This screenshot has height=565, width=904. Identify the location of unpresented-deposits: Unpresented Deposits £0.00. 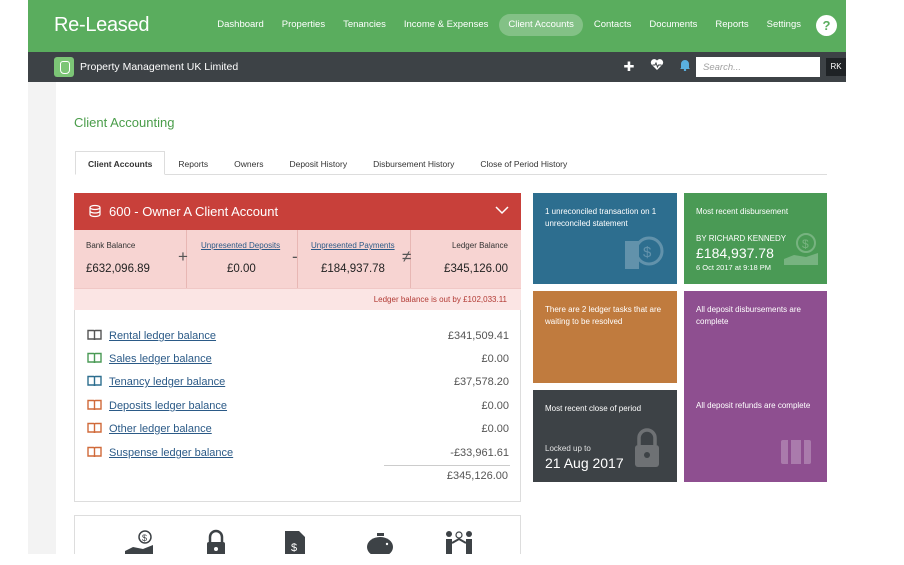
(242, 259).